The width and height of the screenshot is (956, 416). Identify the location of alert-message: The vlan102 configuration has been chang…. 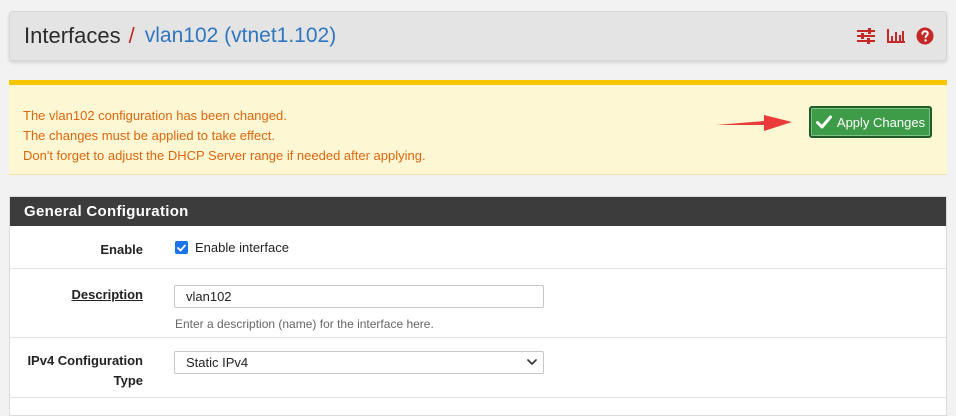
(224, 136).